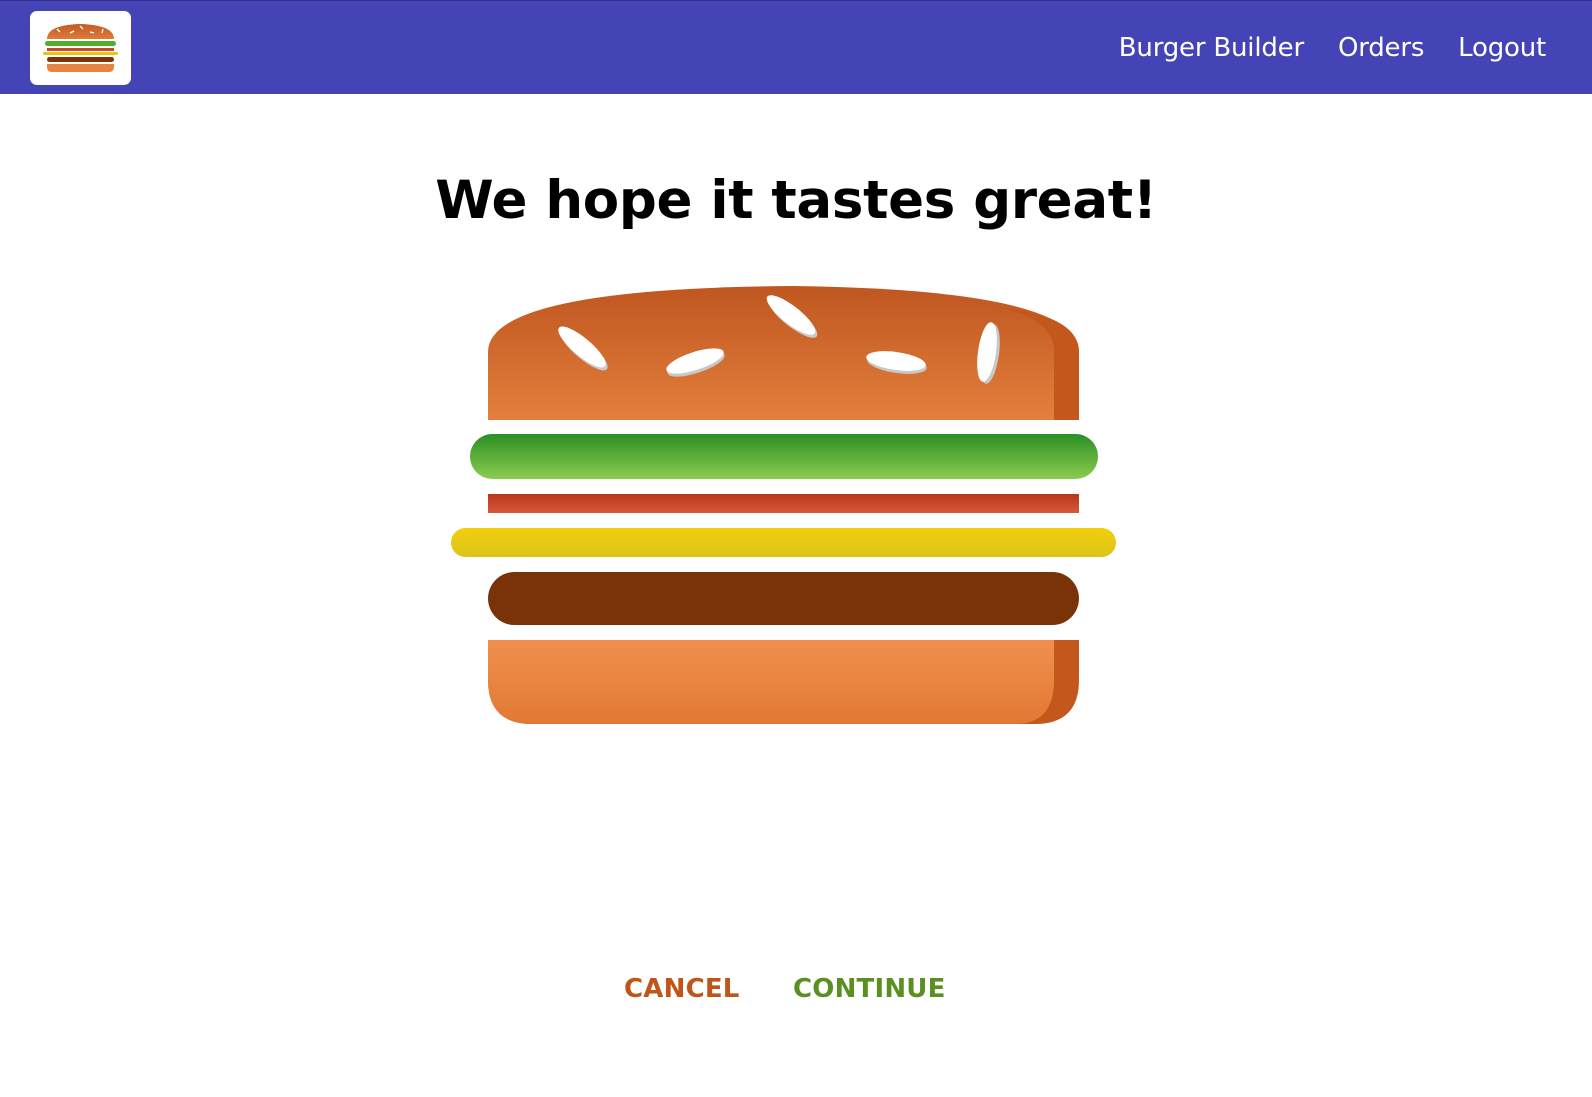 The width and height of the screenshot is (1592, 1097). I want to click on bread-bottom, so click(783, 682).